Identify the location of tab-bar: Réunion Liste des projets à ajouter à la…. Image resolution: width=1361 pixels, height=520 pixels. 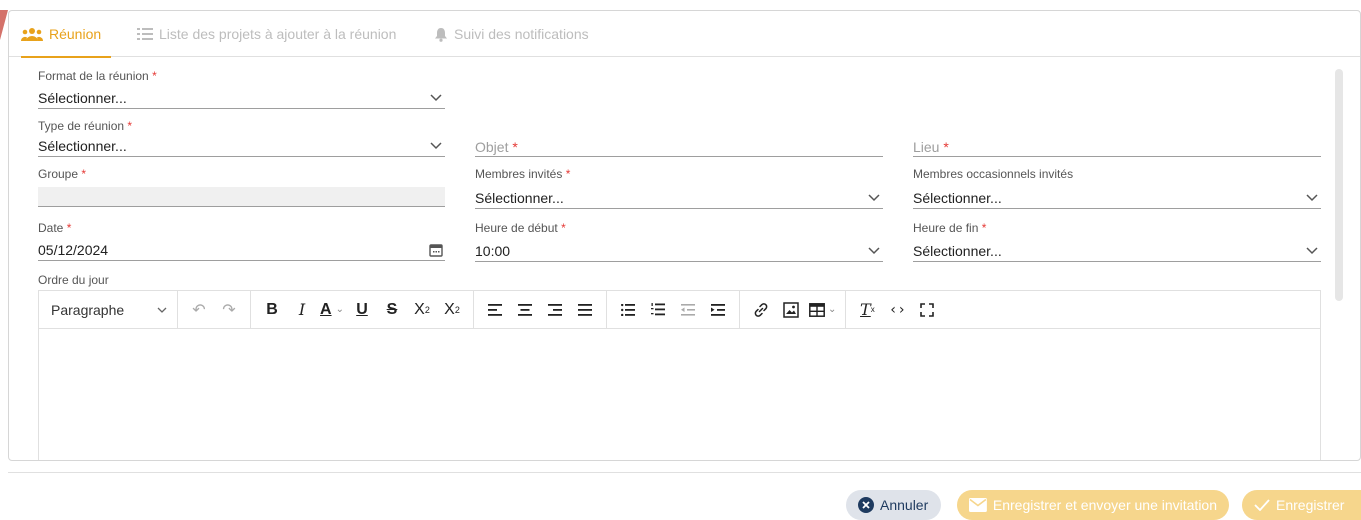
(684, 34).